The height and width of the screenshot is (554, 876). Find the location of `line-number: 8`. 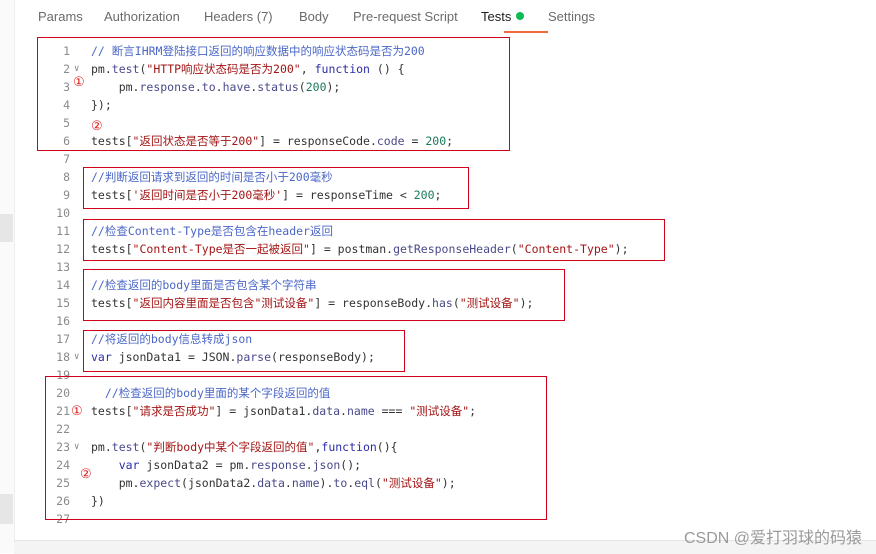

line-number: 8 is located at coordinates (66, 177).